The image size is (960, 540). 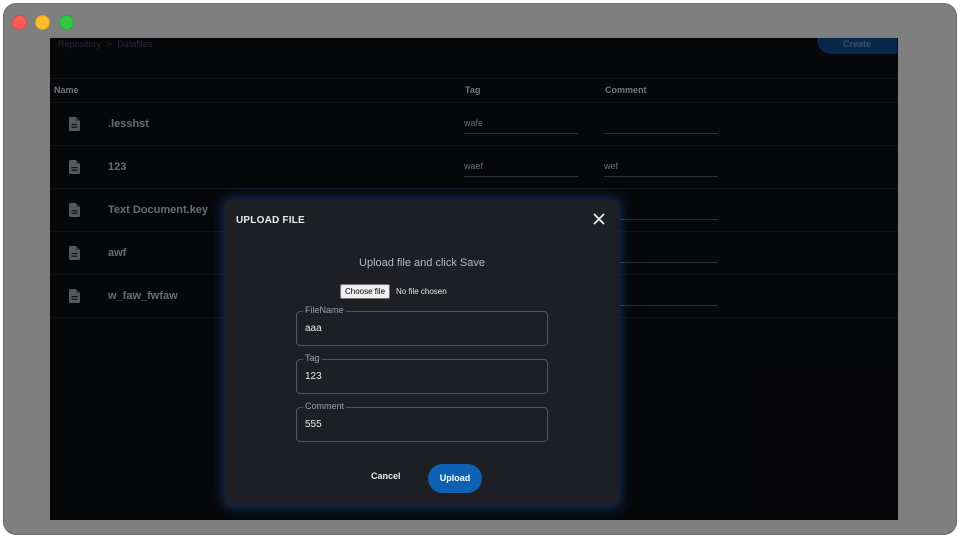 What do you see at coordinates (599, 219) in the screenshot?
I see `close-icon` at bounding box center [599, 219].